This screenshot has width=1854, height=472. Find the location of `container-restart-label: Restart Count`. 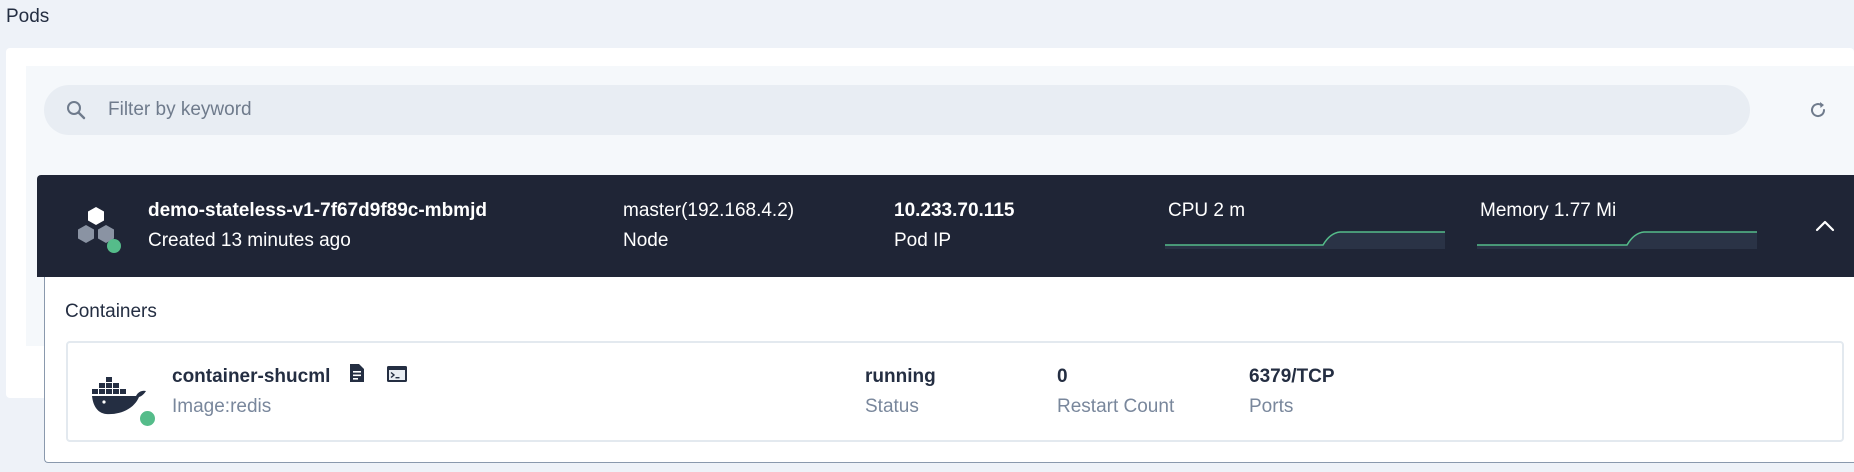

container-restart-label: Restart Count is located at coordinates (1116, 406).